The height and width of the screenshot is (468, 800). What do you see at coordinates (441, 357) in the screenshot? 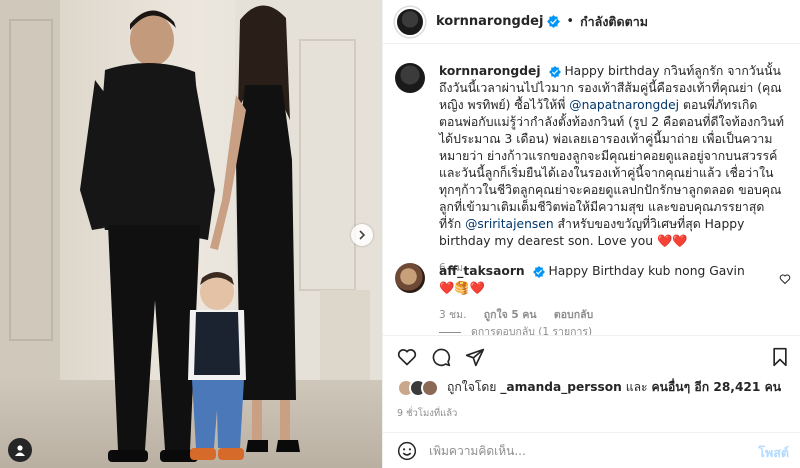
I see `comment-icon` at bounding box center [441, 357].